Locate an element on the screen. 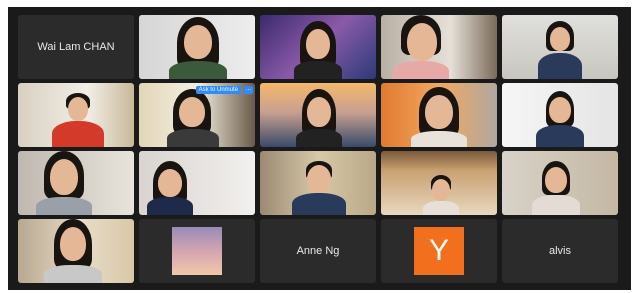  participant-name: Wai Lam CHAN is located at coordinates (76, 47).